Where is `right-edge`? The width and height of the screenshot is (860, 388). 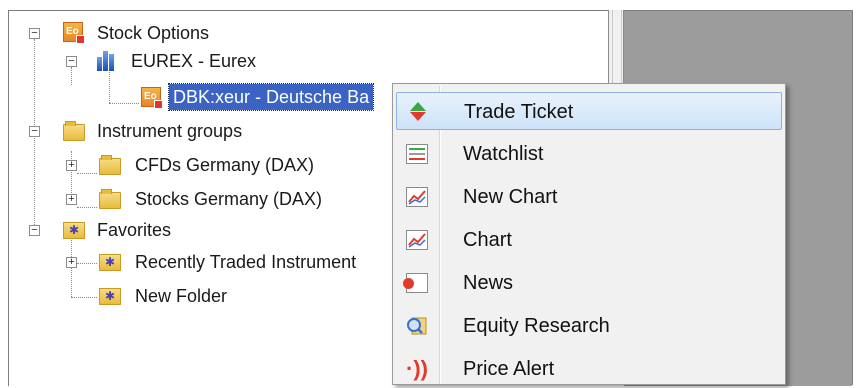 right-edge is located at coordinates (856, 197).